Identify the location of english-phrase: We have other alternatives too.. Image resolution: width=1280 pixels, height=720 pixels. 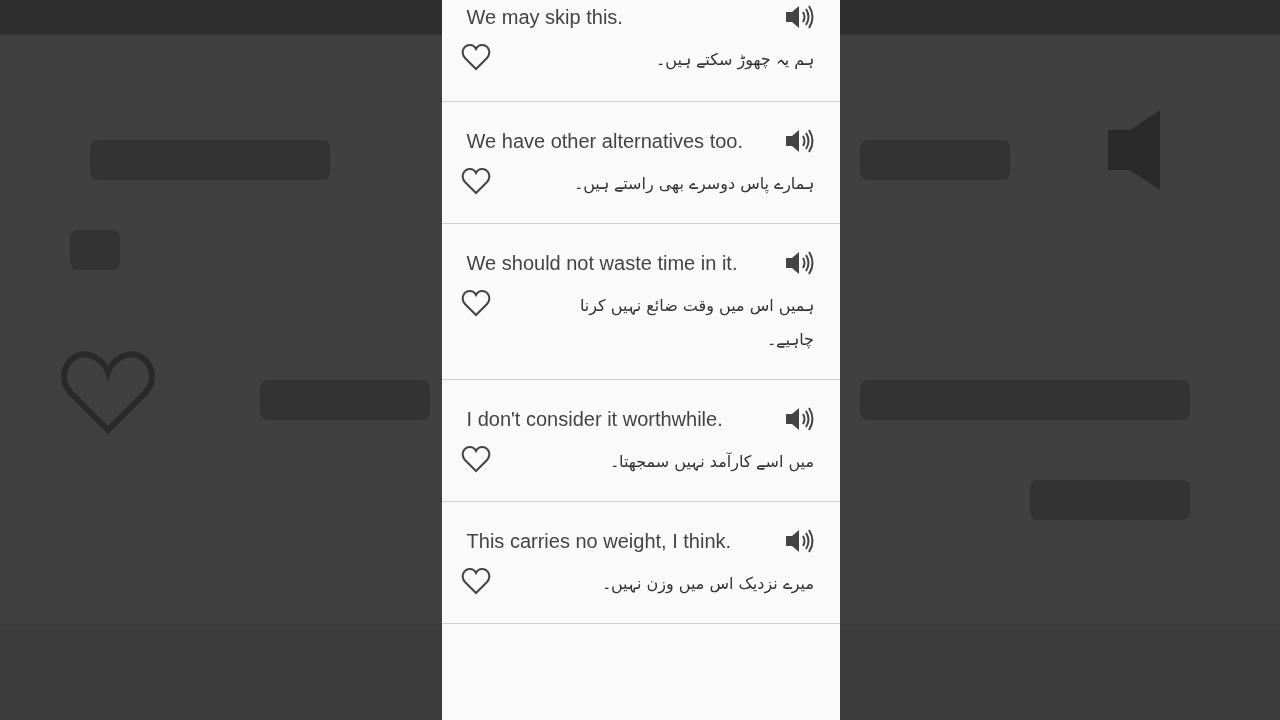
(605, 141).